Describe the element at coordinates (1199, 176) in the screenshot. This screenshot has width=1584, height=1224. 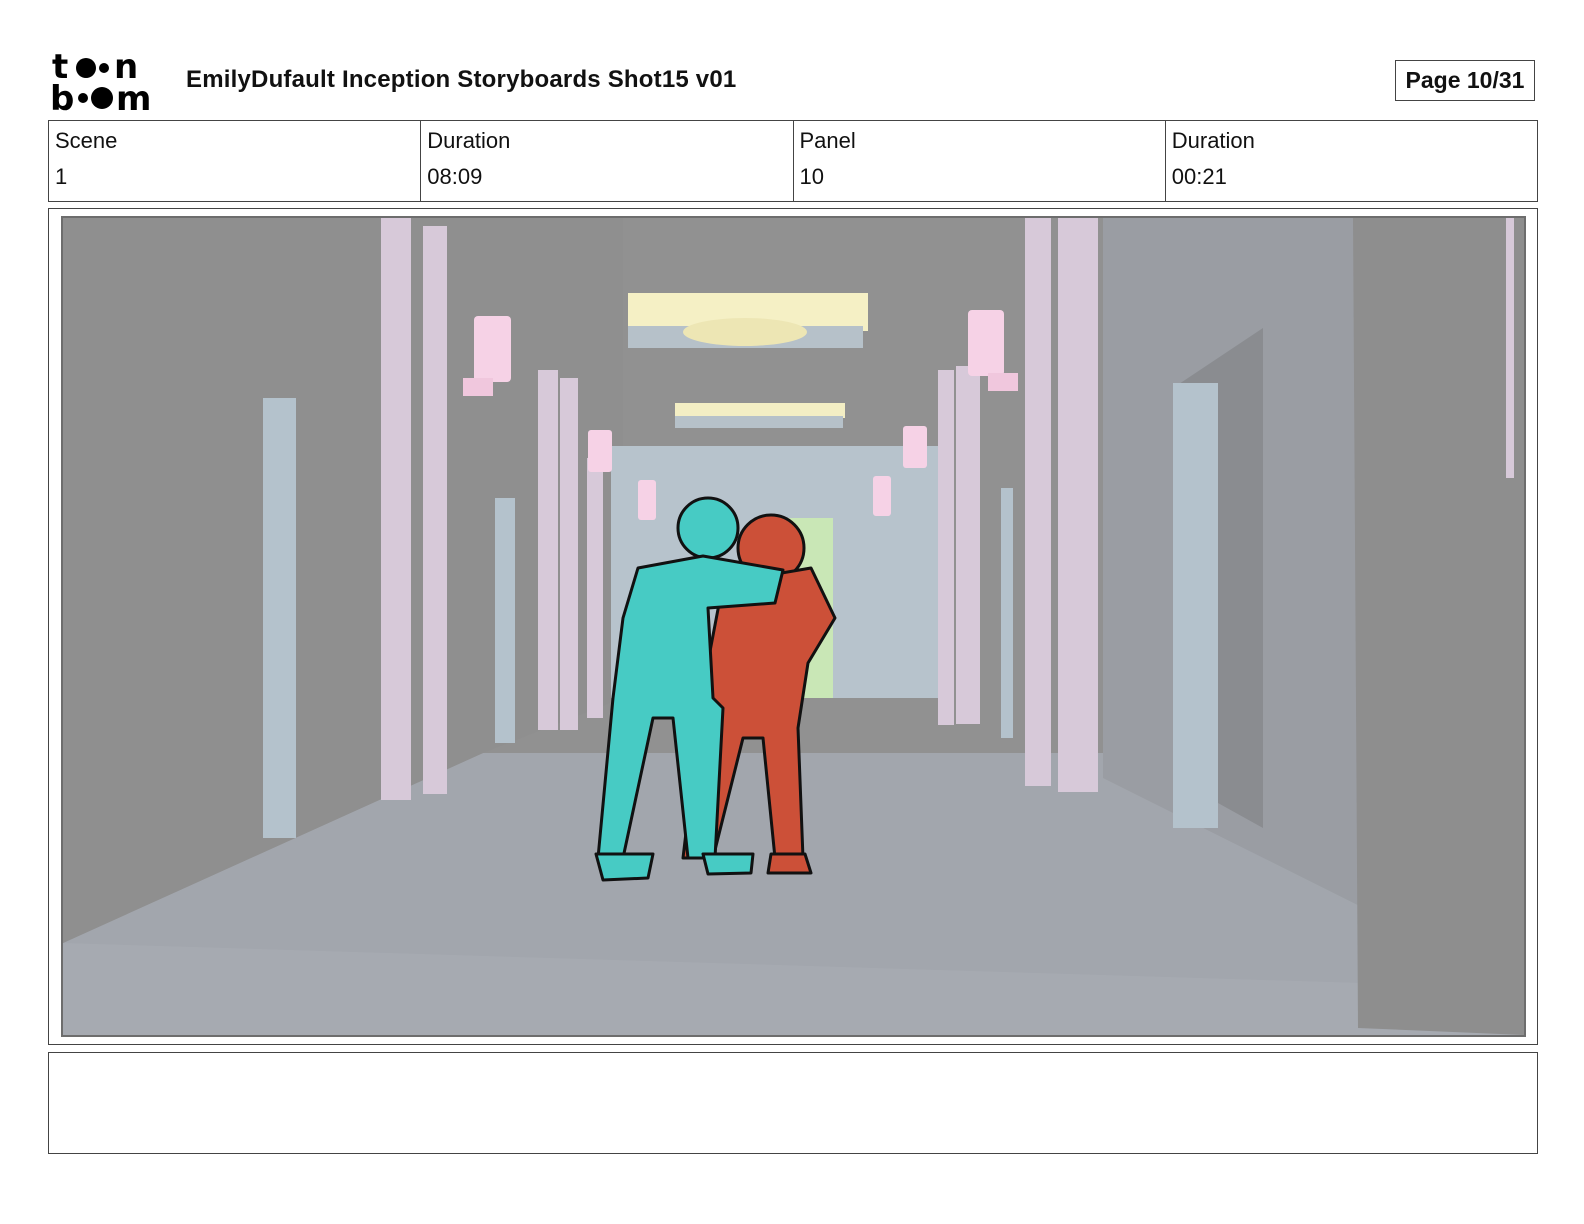
I see `panel-duration-value: 00:21` at that location.